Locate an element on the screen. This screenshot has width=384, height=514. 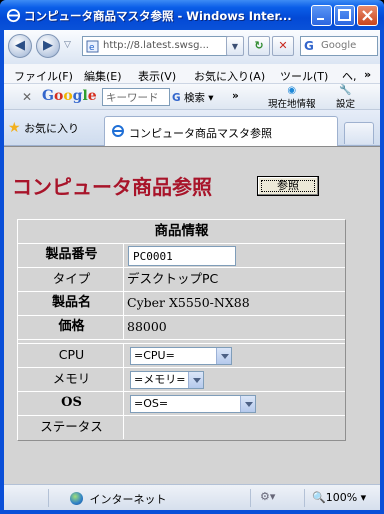
table-row: 製品名 Cyber X5550-NX88 is located at coordinates (181, 304).